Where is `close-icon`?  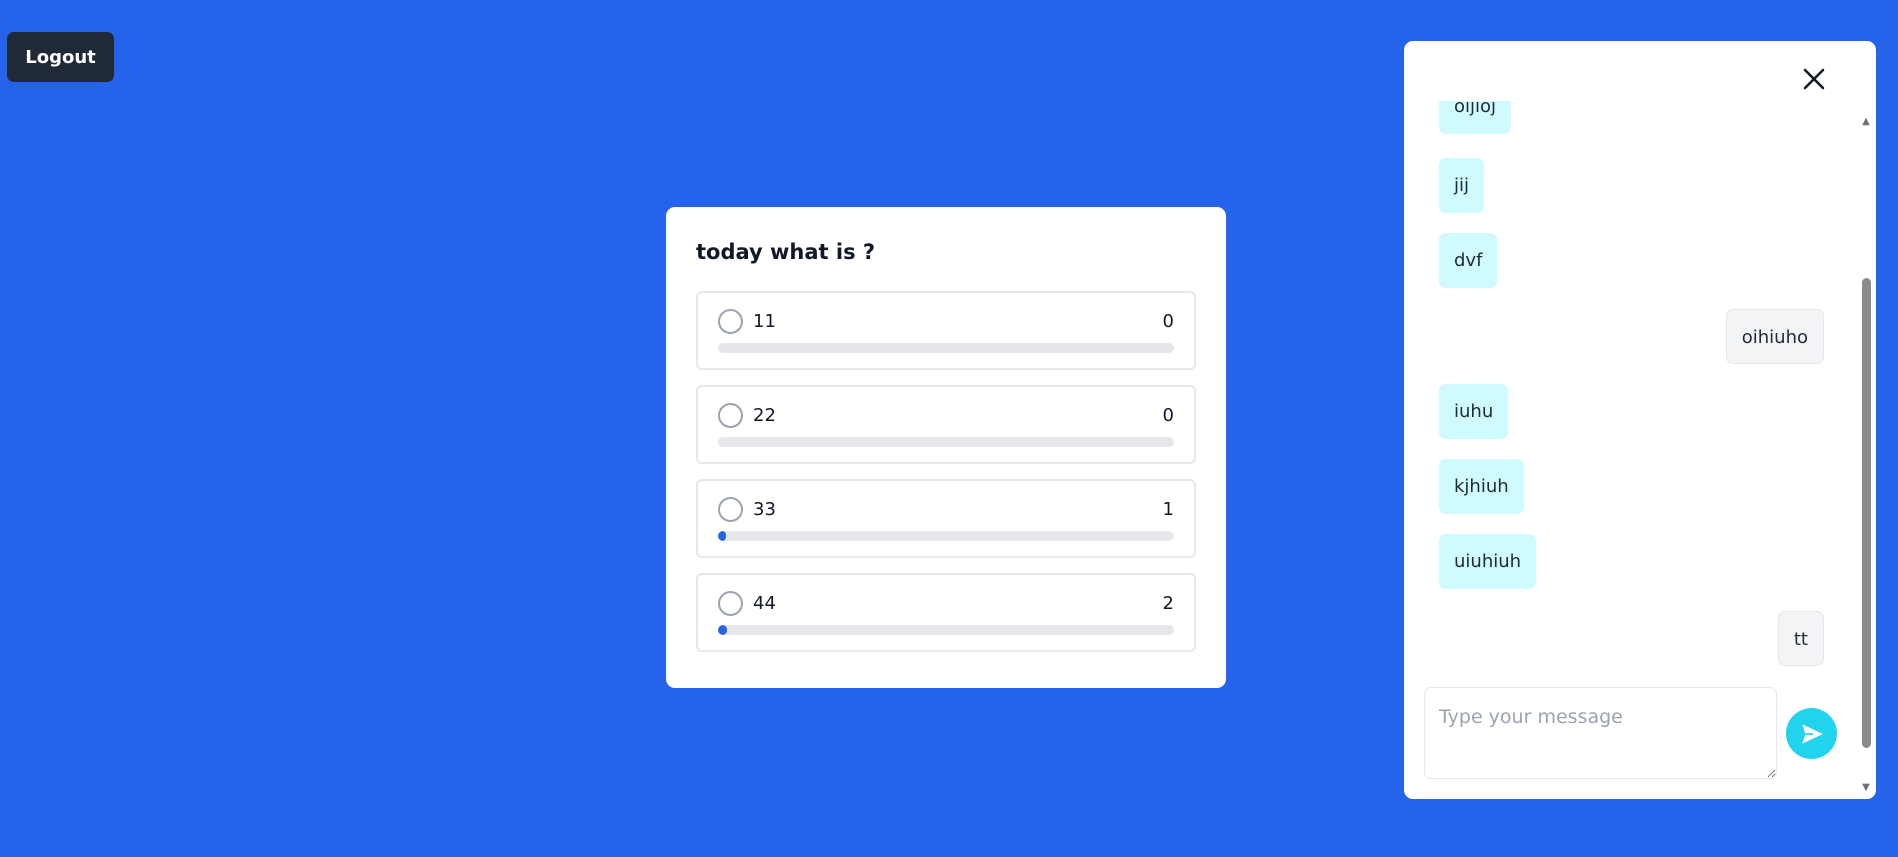
close-icon is located at coordinates (1814, 79).